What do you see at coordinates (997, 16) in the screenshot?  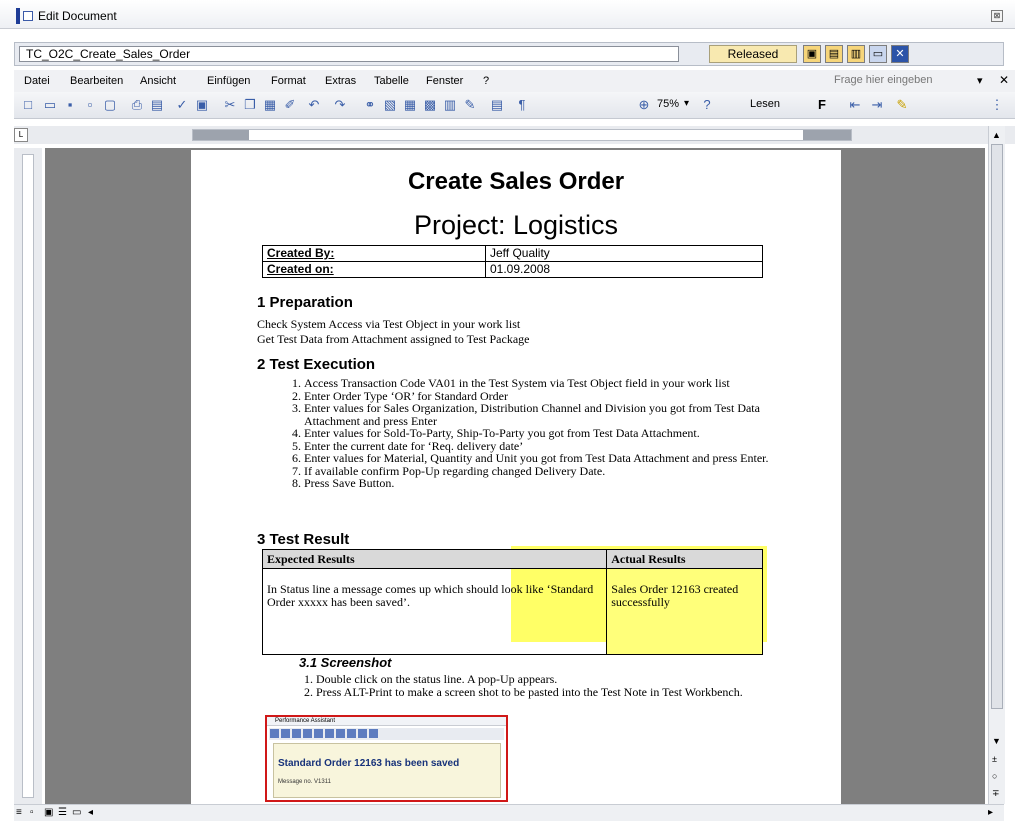 I see `close-window-icon: ⊠` at bounding box center [997, 16].